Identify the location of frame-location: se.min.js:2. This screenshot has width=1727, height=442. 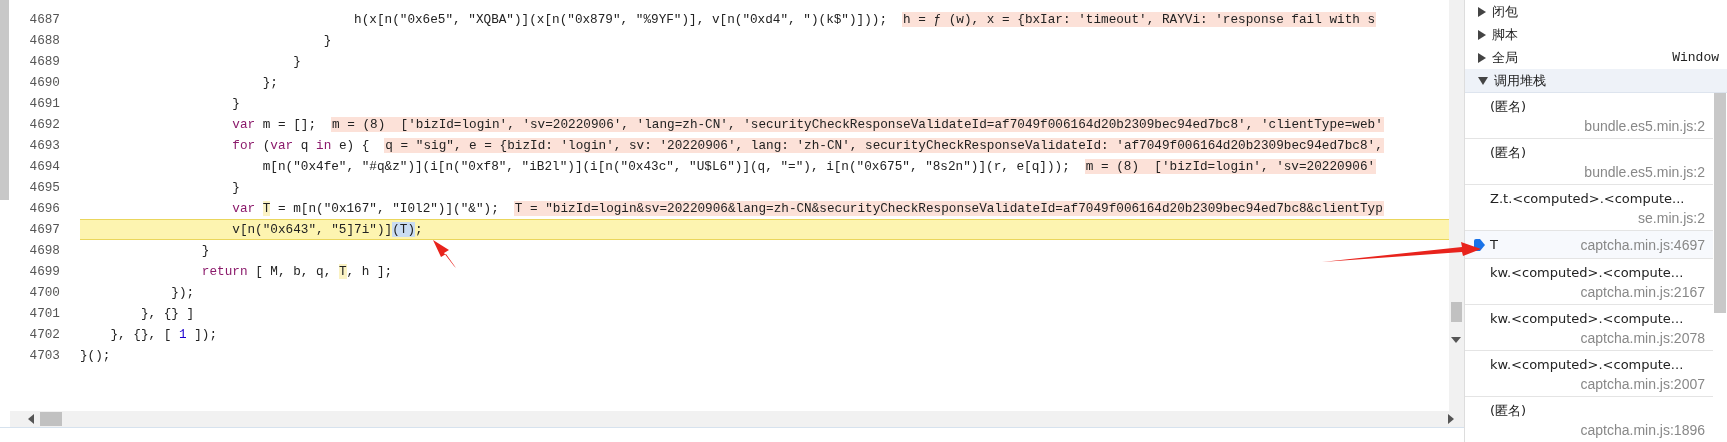
(1671, 218).